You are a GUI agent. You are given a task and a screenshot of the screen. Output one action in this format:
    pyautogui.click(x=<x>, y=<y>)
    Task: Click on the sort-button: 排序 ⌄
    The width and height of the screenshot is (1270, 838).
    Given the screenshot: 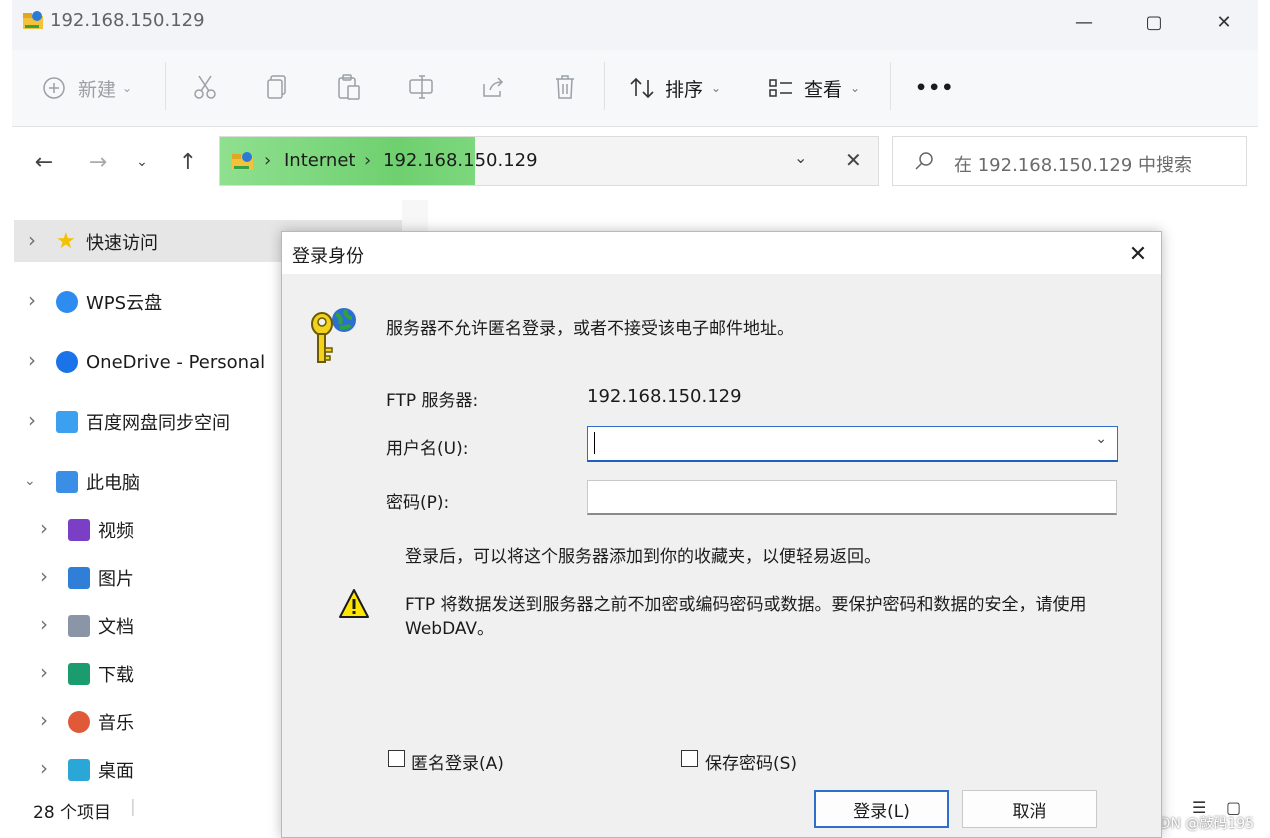 What is the action you would take?
    pyautogui.click(x=675, y=88)
    